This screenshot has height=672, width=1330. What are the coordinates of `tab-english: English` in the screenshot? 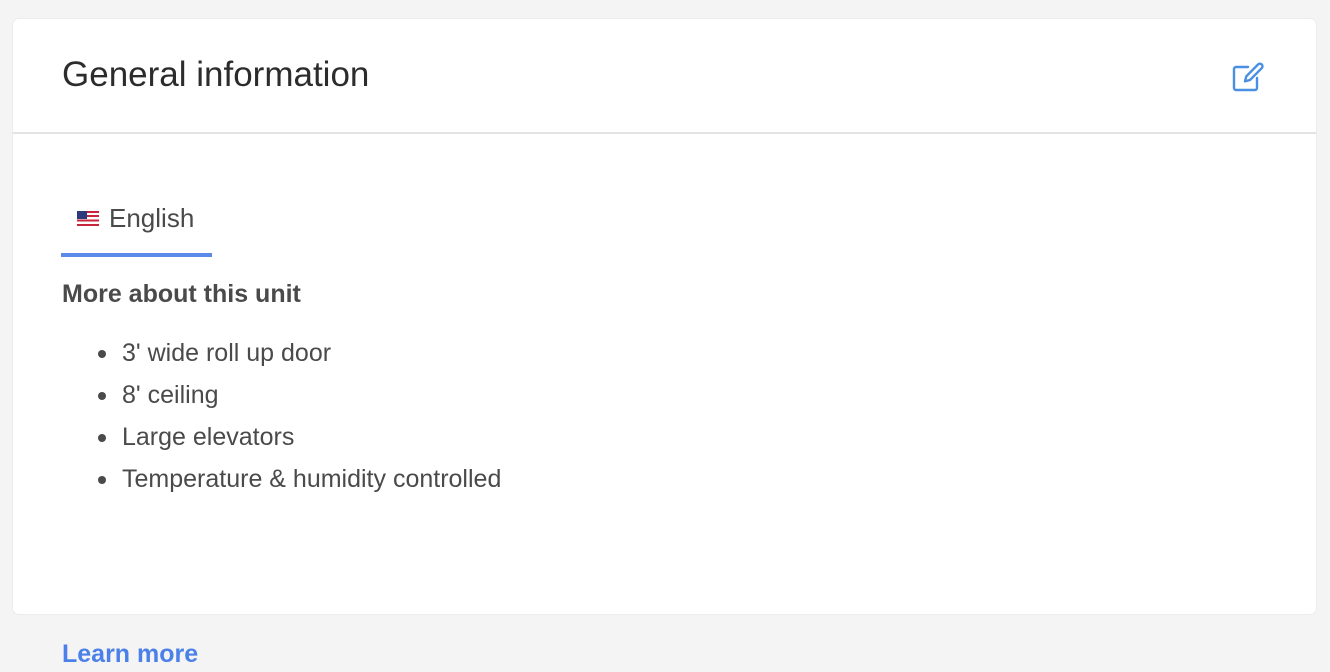 It's located at (136, 228).